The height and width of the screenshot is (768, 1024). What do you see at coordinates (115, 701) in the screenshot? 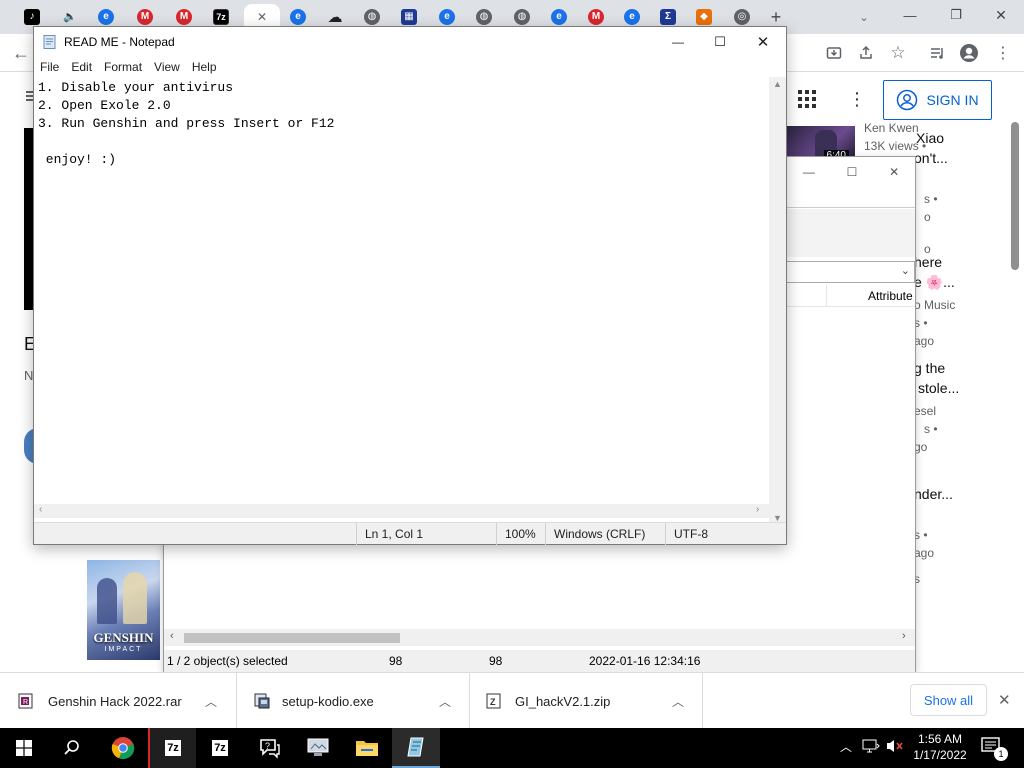
I see `download-filename: Genshin Hack 2022.rar` at bounding box center [115, 701].